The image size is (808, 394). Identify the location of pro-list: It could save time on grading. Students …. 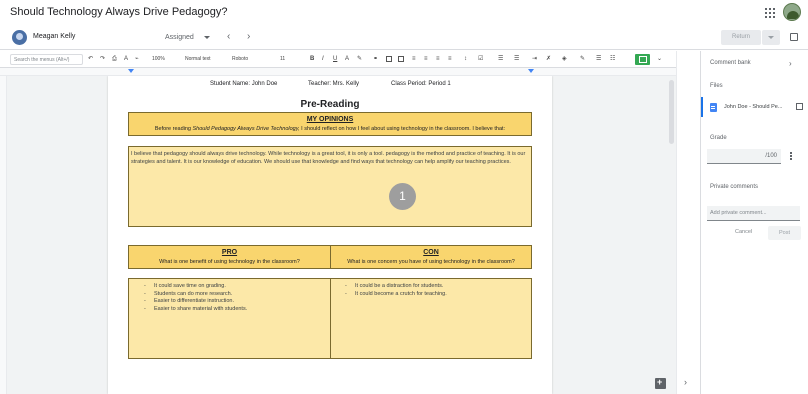
(195, 298).